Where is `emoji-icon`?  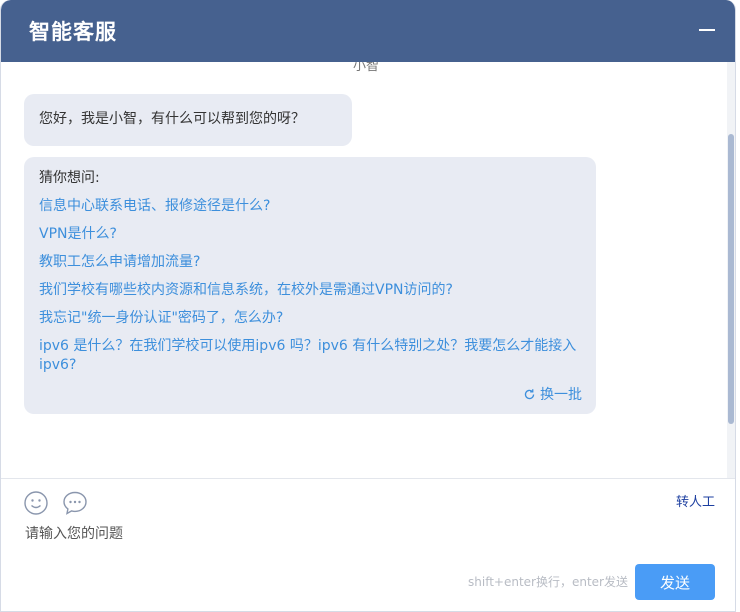
emoji-icon is located at coordinates (36, 503).